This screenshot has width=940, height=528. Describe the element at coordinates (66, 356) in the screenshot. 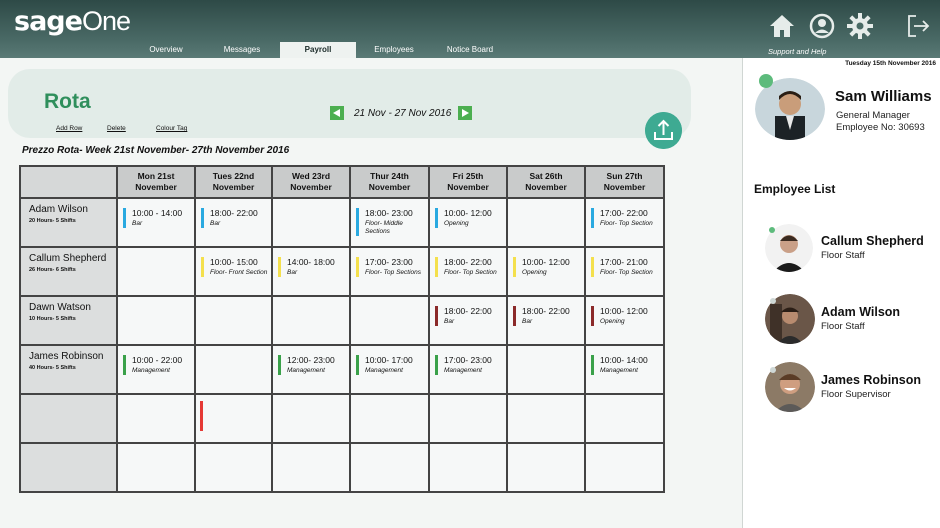

I see `employee-cell-name: James Robinson` at that location.